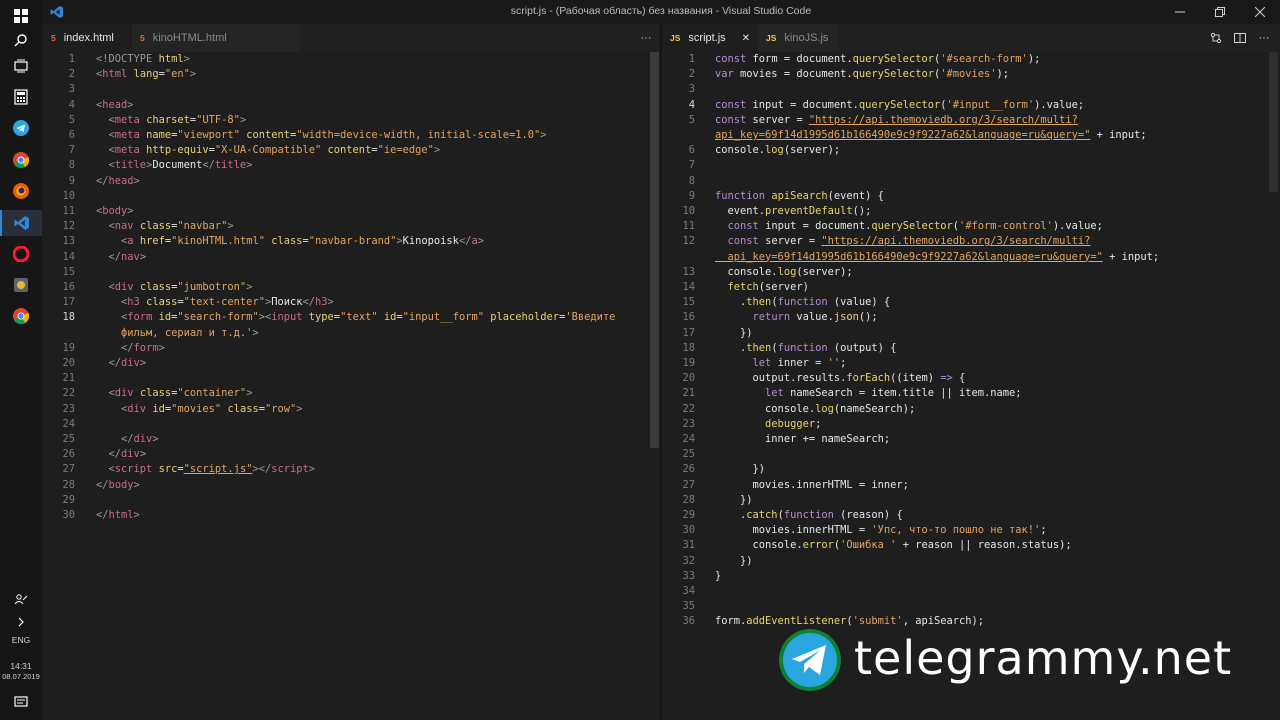  What do you see at coordinates (678, 363) in the screenshot?
I see `line-number: 19` at bounding box center [678, 363].